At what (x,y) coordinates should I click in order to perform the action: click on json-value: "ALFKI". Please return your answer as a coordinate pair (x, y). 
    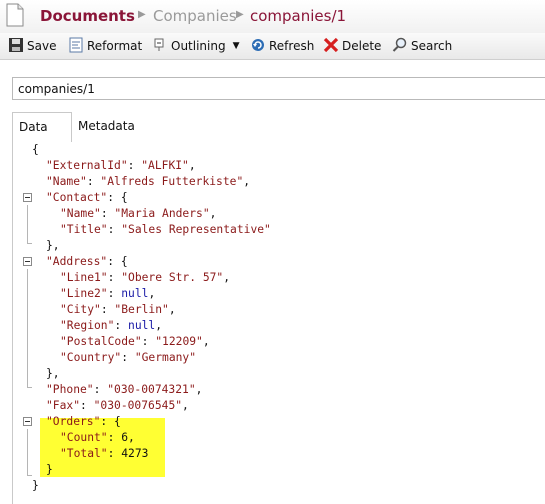
    Looking at the image, I should click on (165, 165).